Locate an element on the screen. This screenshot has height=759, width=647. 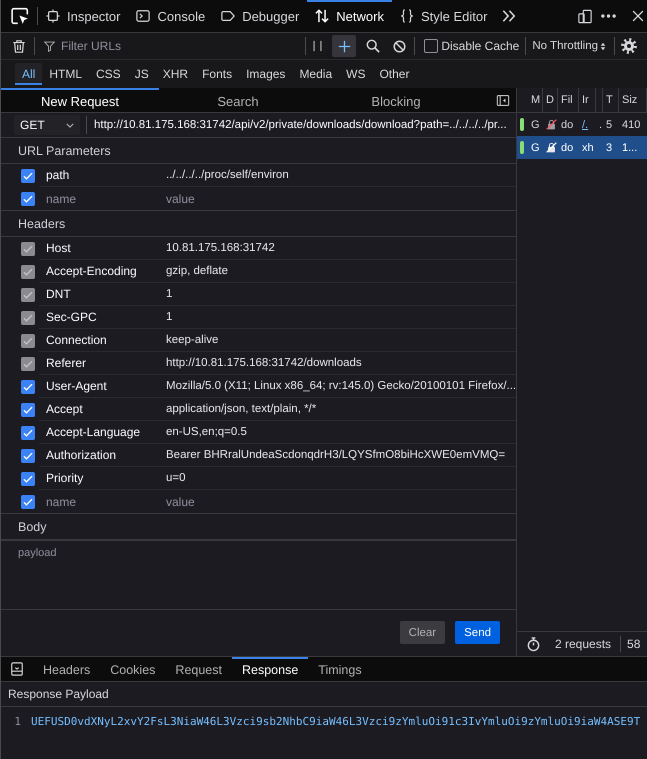
status-icon is located at coordinates (522, 124).